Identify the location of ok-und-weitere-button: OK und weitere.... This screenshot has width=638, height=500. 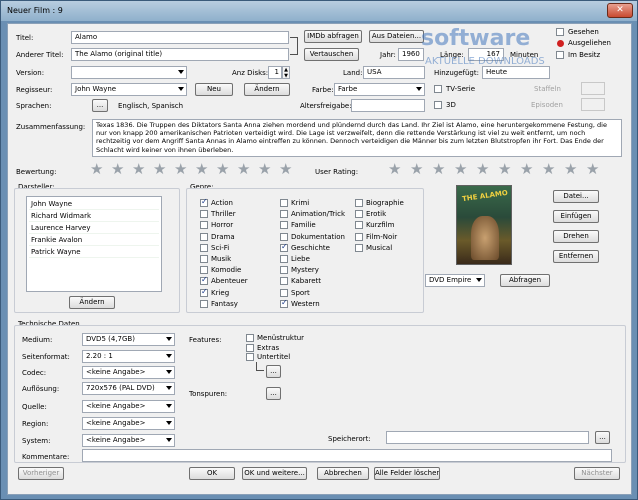
(274, 473).